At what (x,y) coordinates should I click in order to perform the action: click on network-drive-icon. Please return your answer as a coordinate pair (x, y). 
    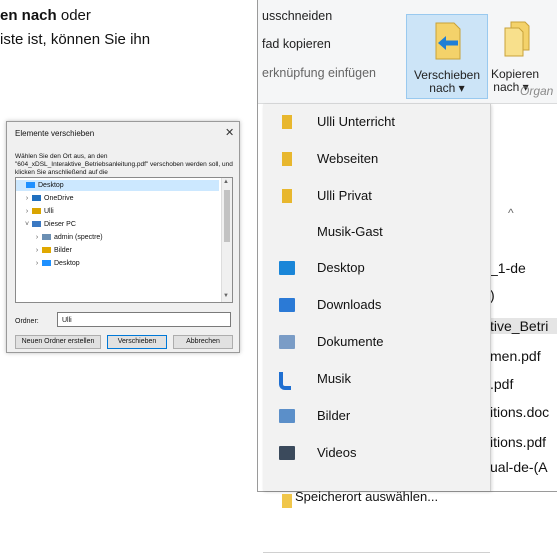
    Looking at the image, I should click on (46, 237).